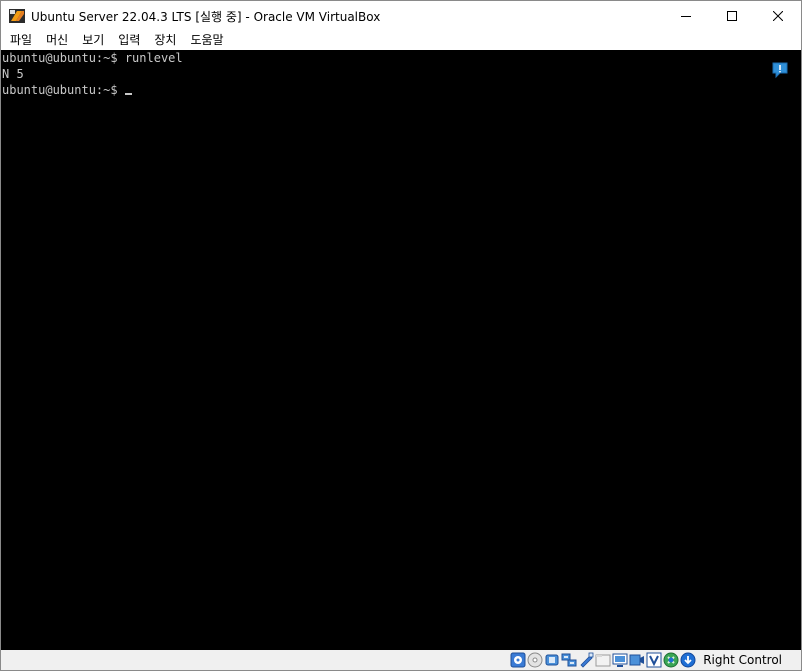 Image resolution: width=802 pixels, height=671 pixels. What do you see at coordinates (671, 660) in the screenshot?
I see `mouse-integration-icon` at bounding box center [671, 660].